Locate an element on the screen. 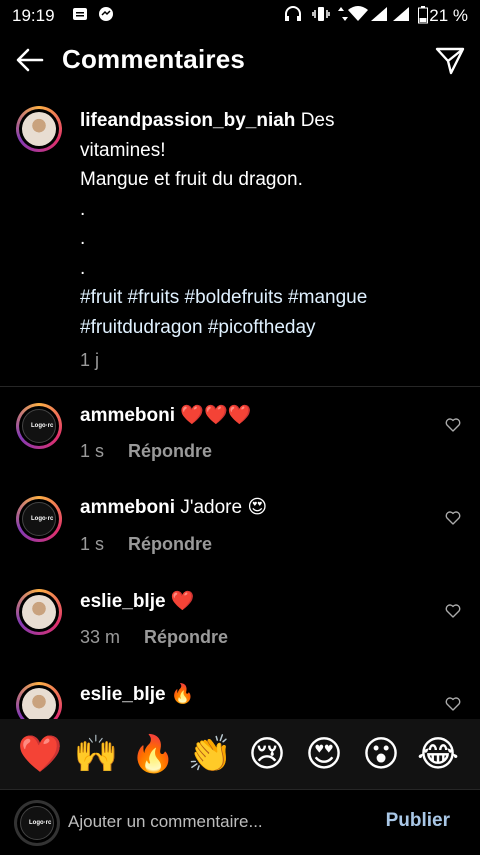 This screenshot has height=855, width=480. comment-item: Logo·rc ammeboni ❤️❤️❤️ 1 s Répondre is located at coordinates (240, 443).